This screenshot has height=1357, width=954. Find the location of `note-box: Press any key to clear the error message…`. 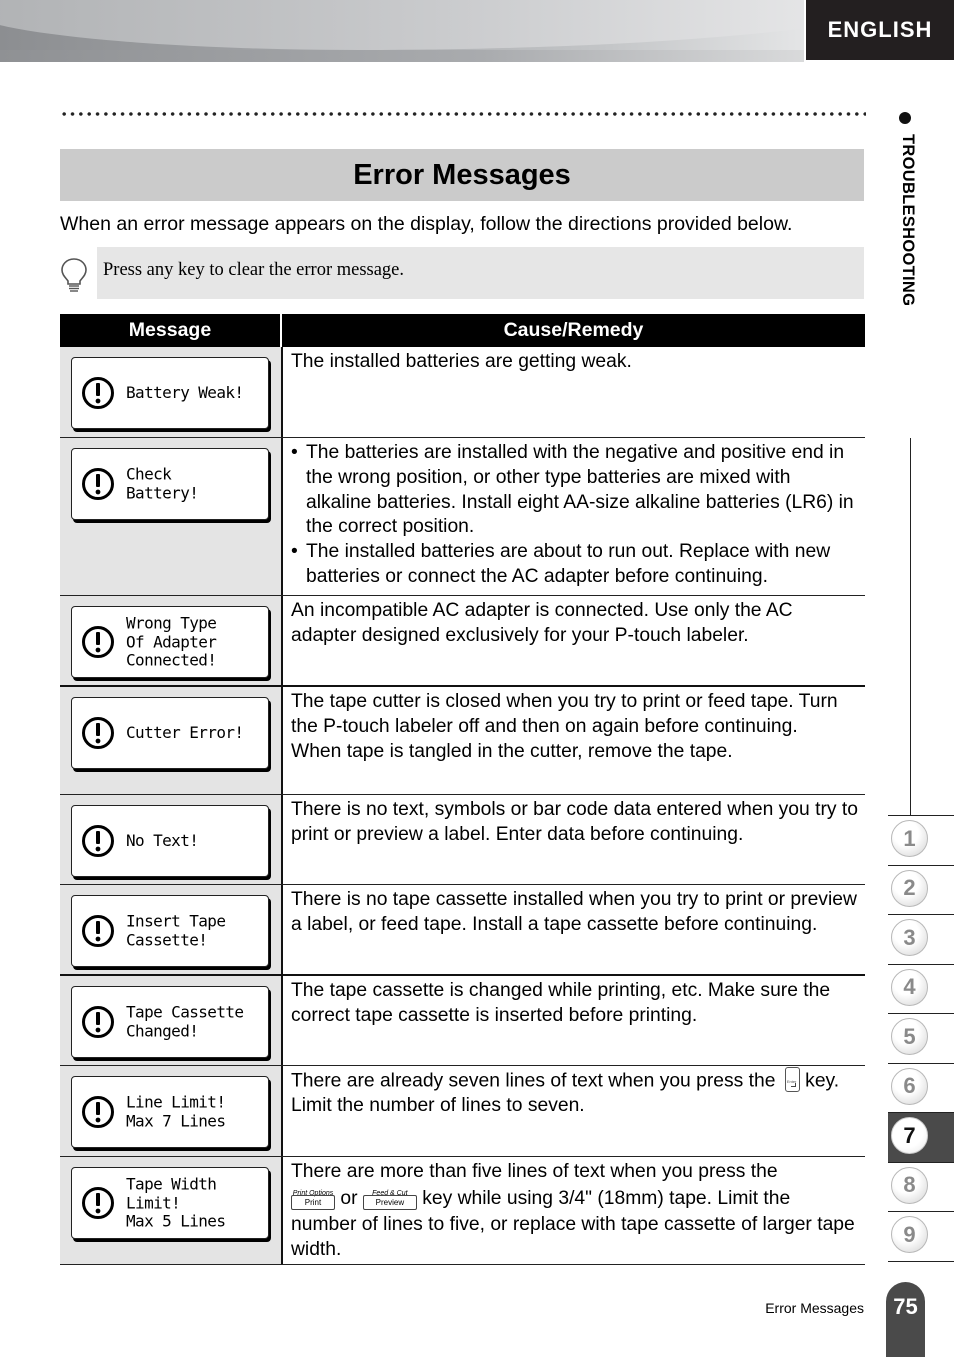

note-box: Press any key to clear the error message… is located at coordinates (462, 273).